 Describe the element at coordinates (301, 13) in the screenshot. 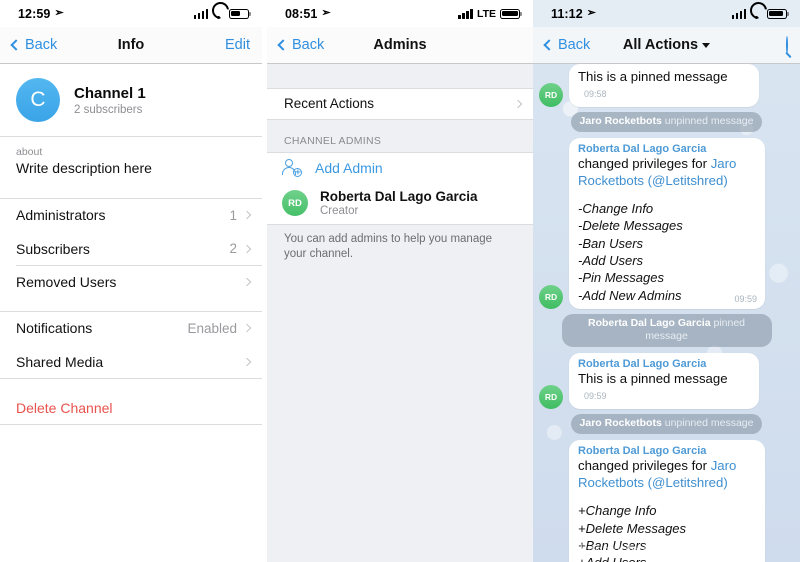

I see `status-time: 08:51` at that location.